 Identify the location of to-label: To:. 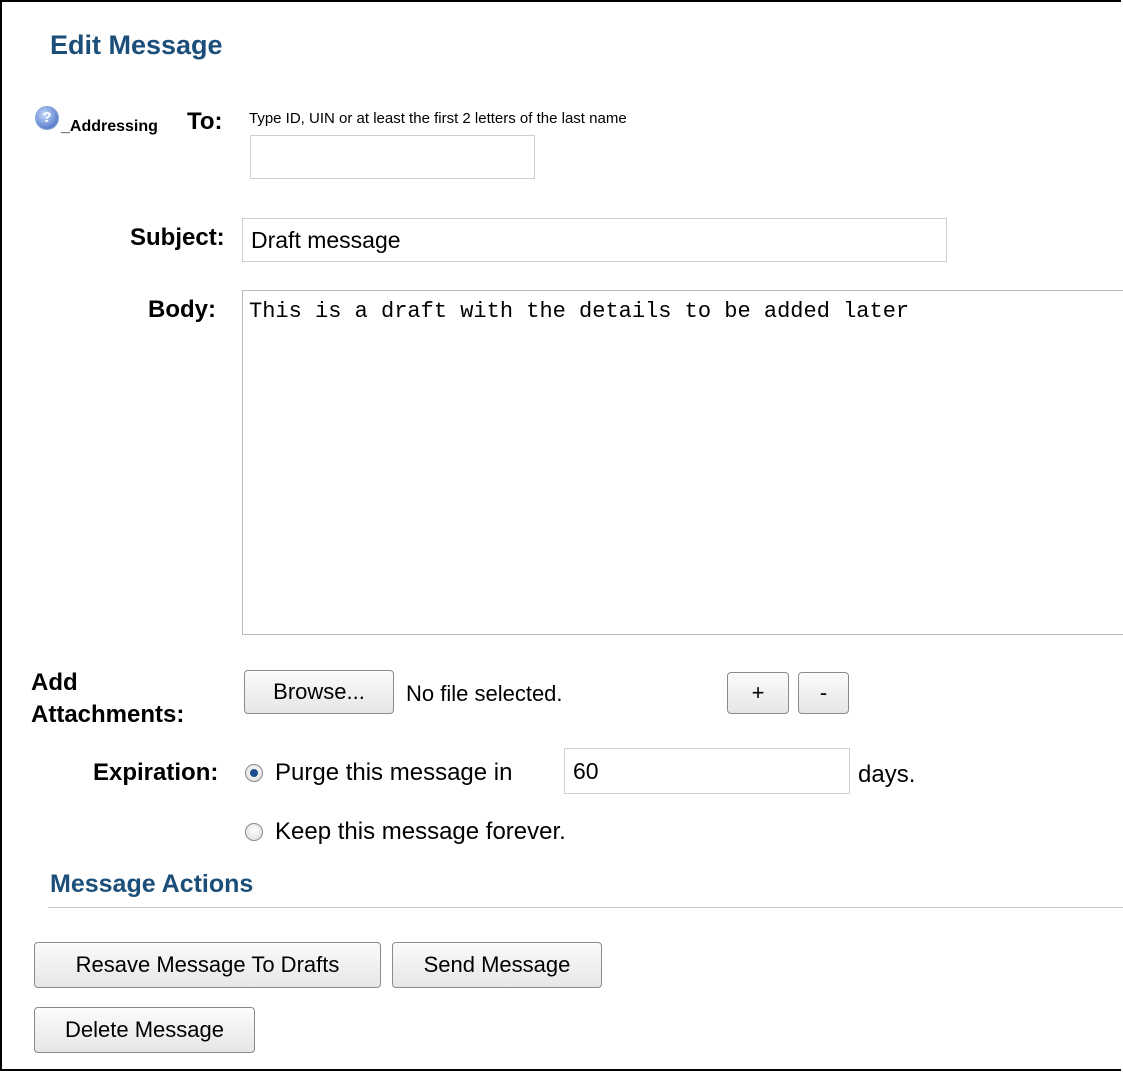
(205, 121).